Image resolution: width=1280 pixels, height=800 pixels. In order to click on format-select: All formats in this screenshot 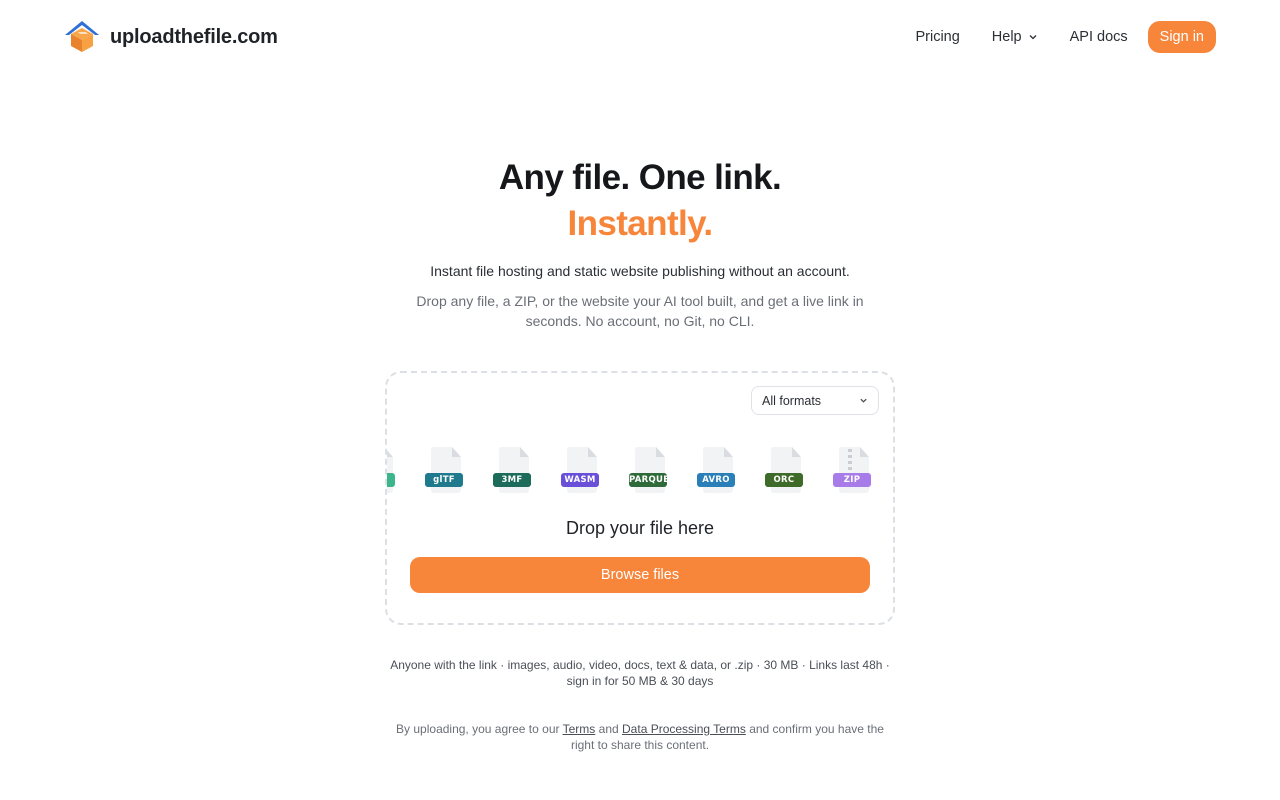, I will do `click(815, 400)`.